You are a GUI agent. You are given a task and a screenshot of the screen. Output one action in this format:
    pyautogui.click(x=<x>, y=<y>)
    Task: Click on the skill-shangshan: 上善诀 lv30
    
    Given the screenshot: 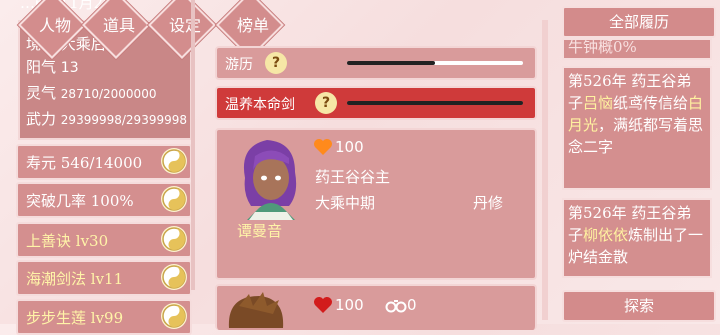 What is the action you would take?
    pyautogui.click(x=104, y=240)
    